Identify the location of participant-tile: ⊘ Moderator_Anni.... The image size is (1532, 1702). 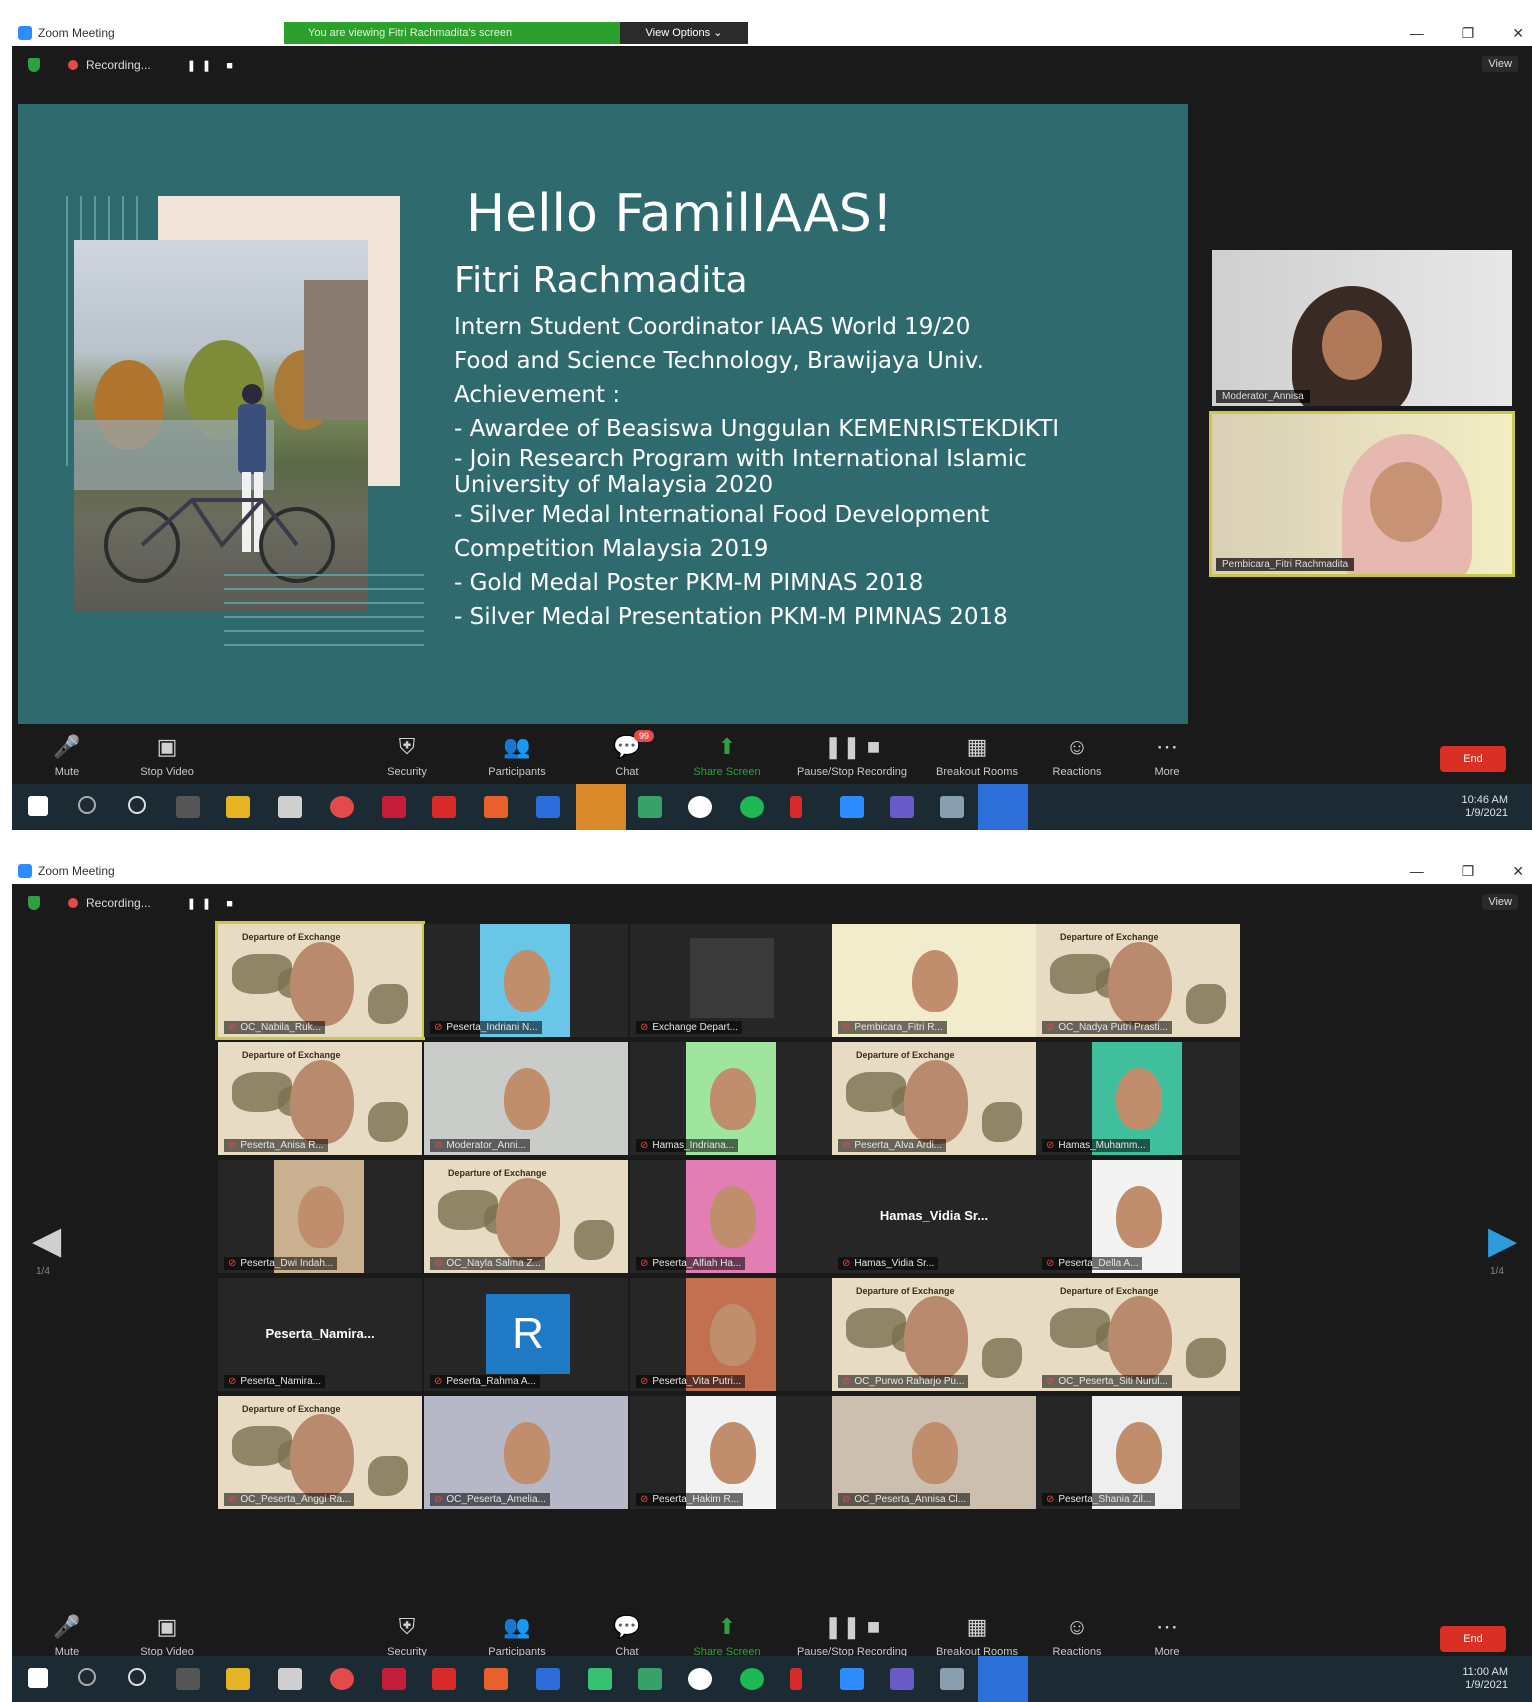
(526, 1098).